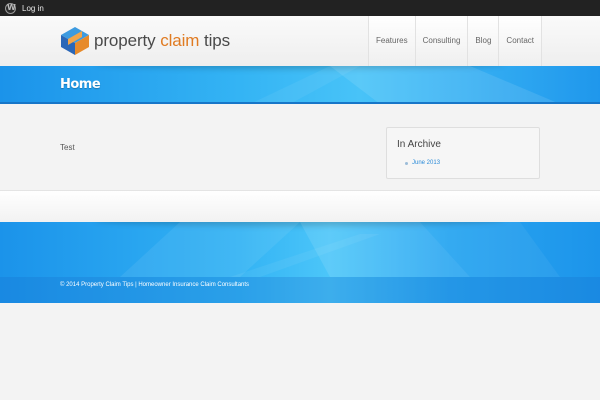 The image size is (600, 400). What do you see at coordinates (300, 290) in the screenshot?
I see `footer-strip` at bounding box center [300, 290].